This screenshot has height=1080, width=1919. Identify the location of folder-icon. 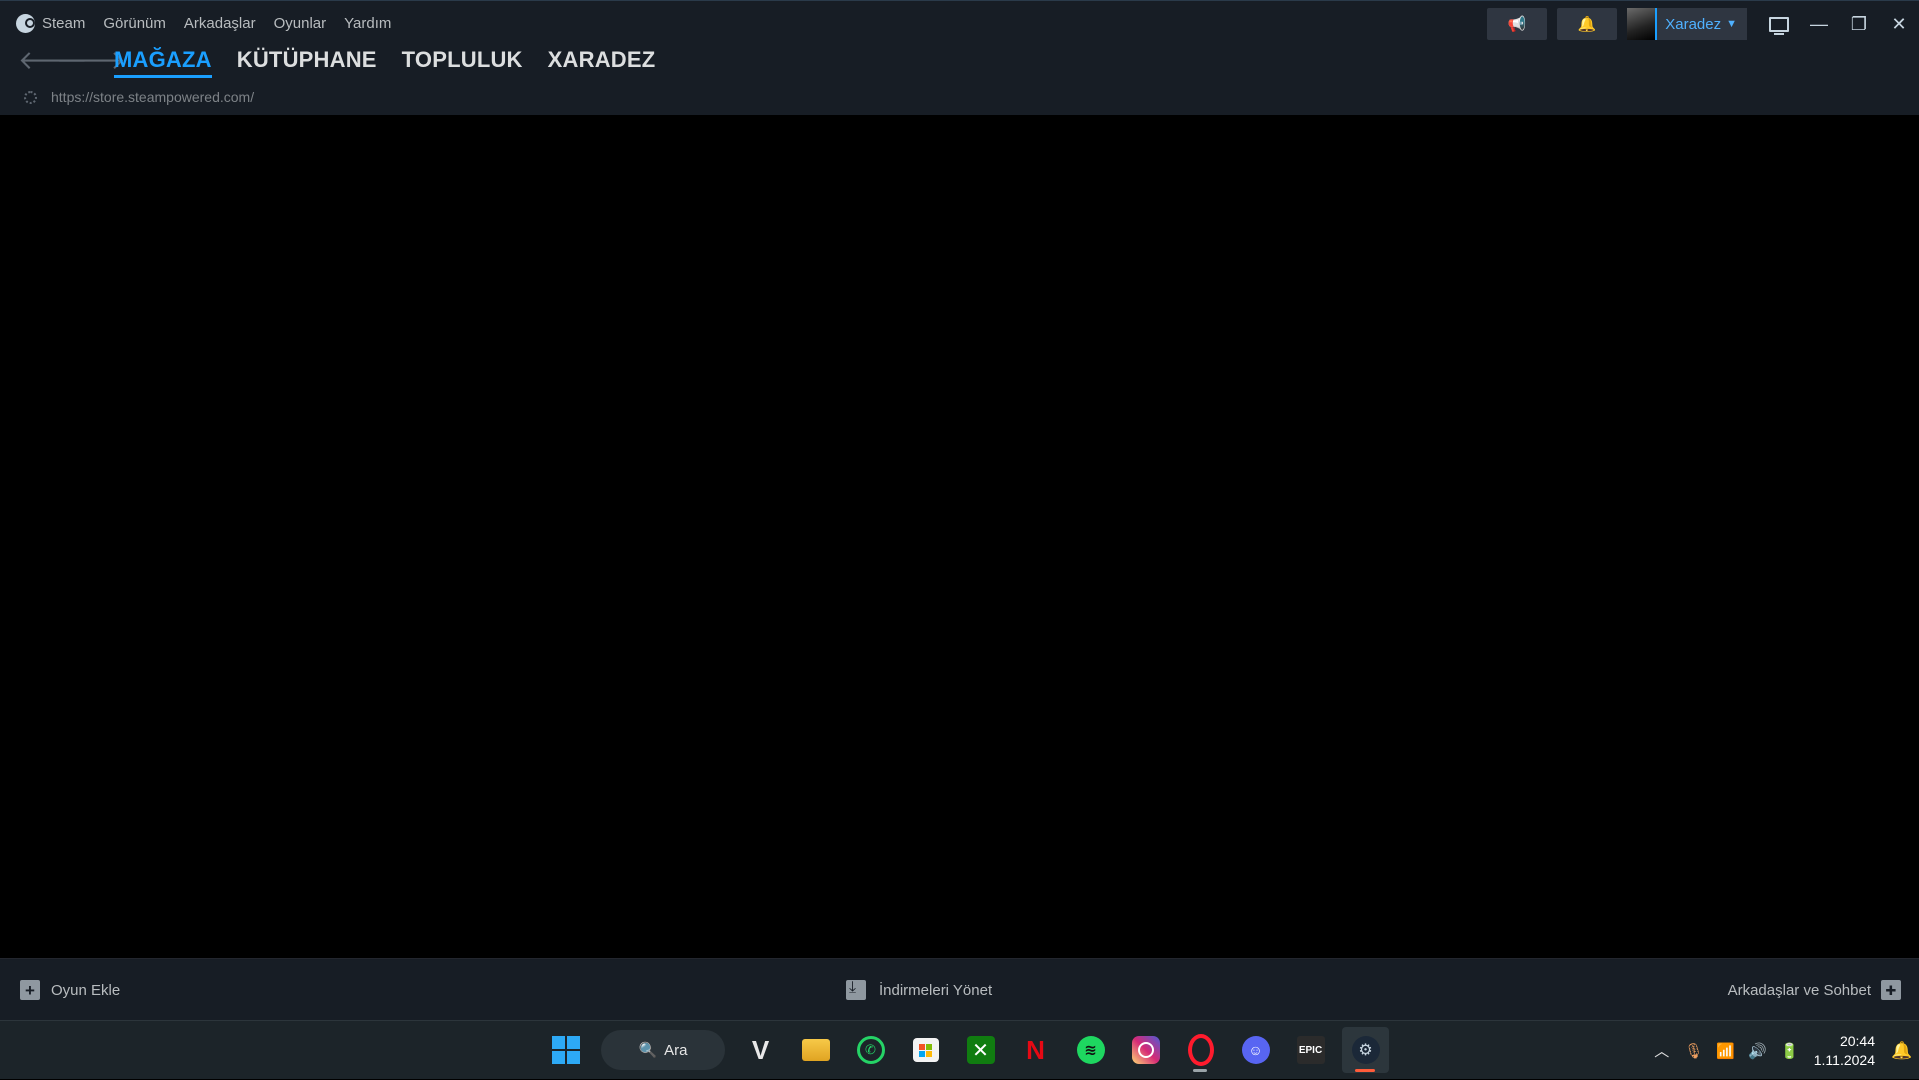
(815, 1050).